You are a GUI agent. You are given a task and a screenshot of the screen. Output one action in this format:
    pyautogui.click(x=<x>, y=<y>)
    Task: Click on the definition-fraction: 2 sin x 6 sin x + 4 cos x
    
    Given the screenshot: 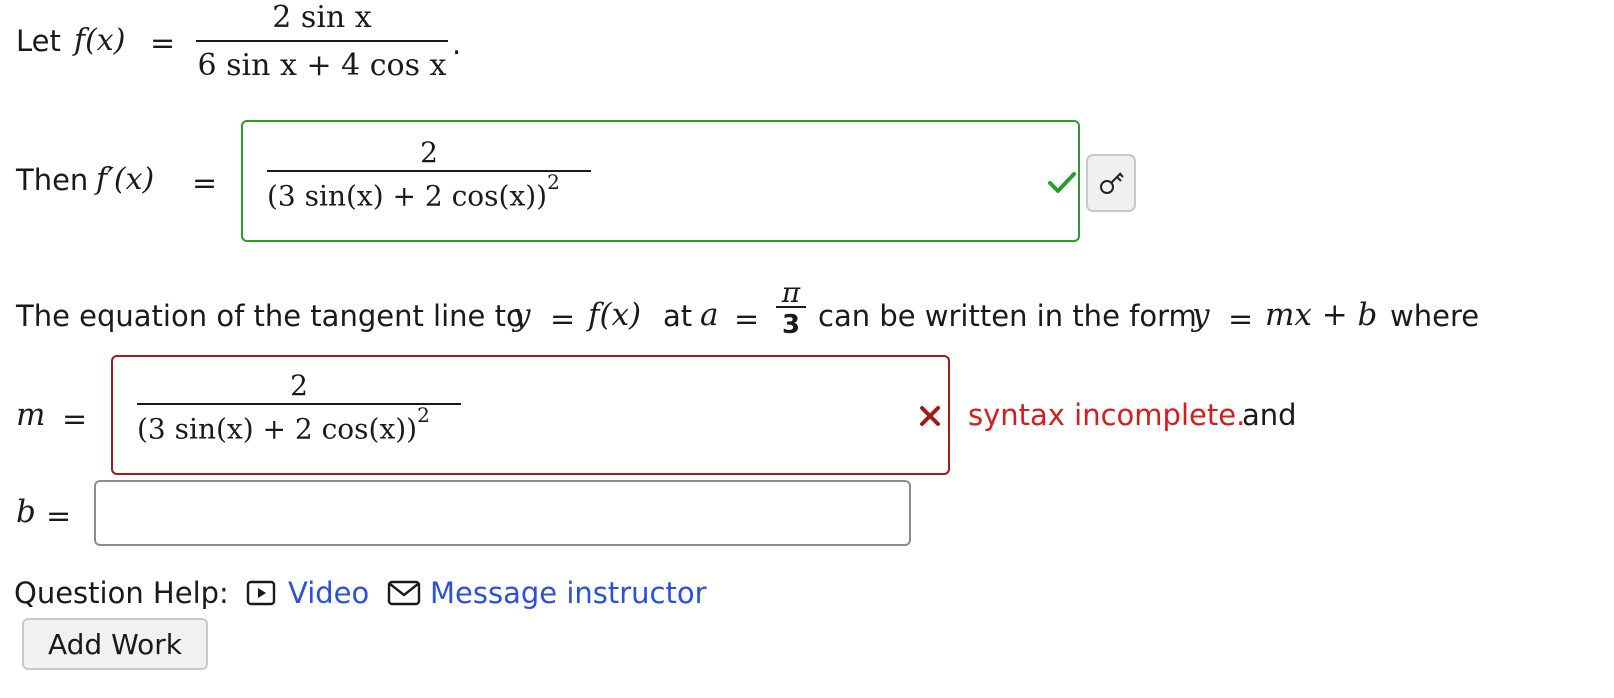 What is the action you would take?
    pyautogui.click(x=322, y=41)
    